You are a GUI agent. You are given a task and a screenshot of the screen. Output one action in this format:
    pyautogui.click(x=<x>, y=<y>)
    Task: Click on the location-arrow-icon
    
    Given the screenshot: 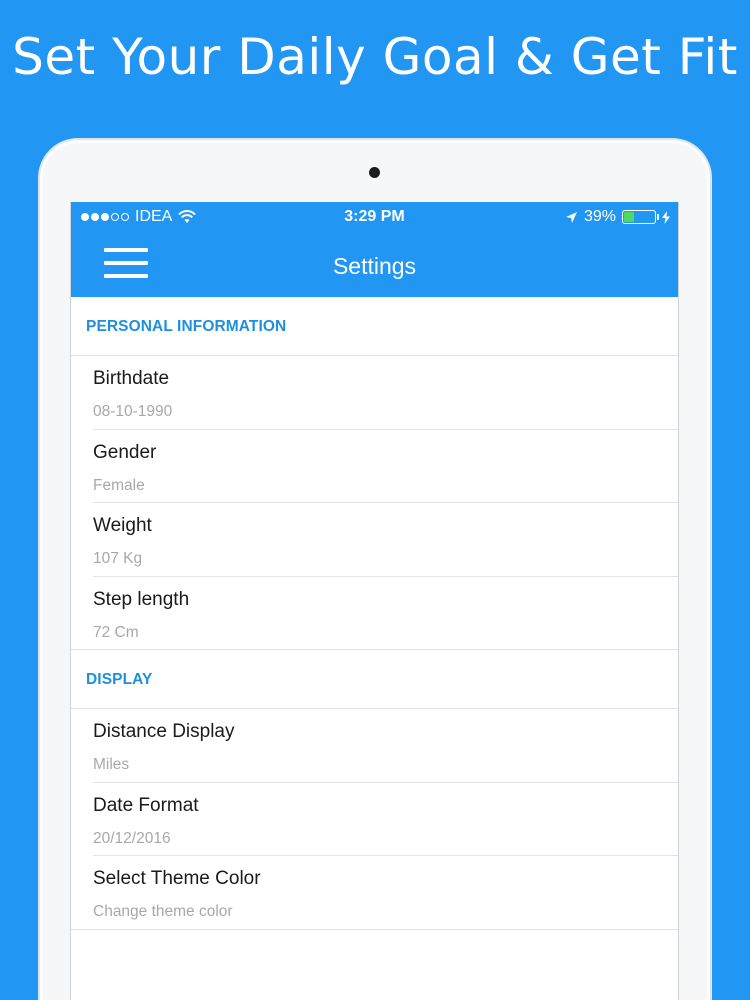 What is the action you would take?
    pyautogui.click(x=571, y=217)
    